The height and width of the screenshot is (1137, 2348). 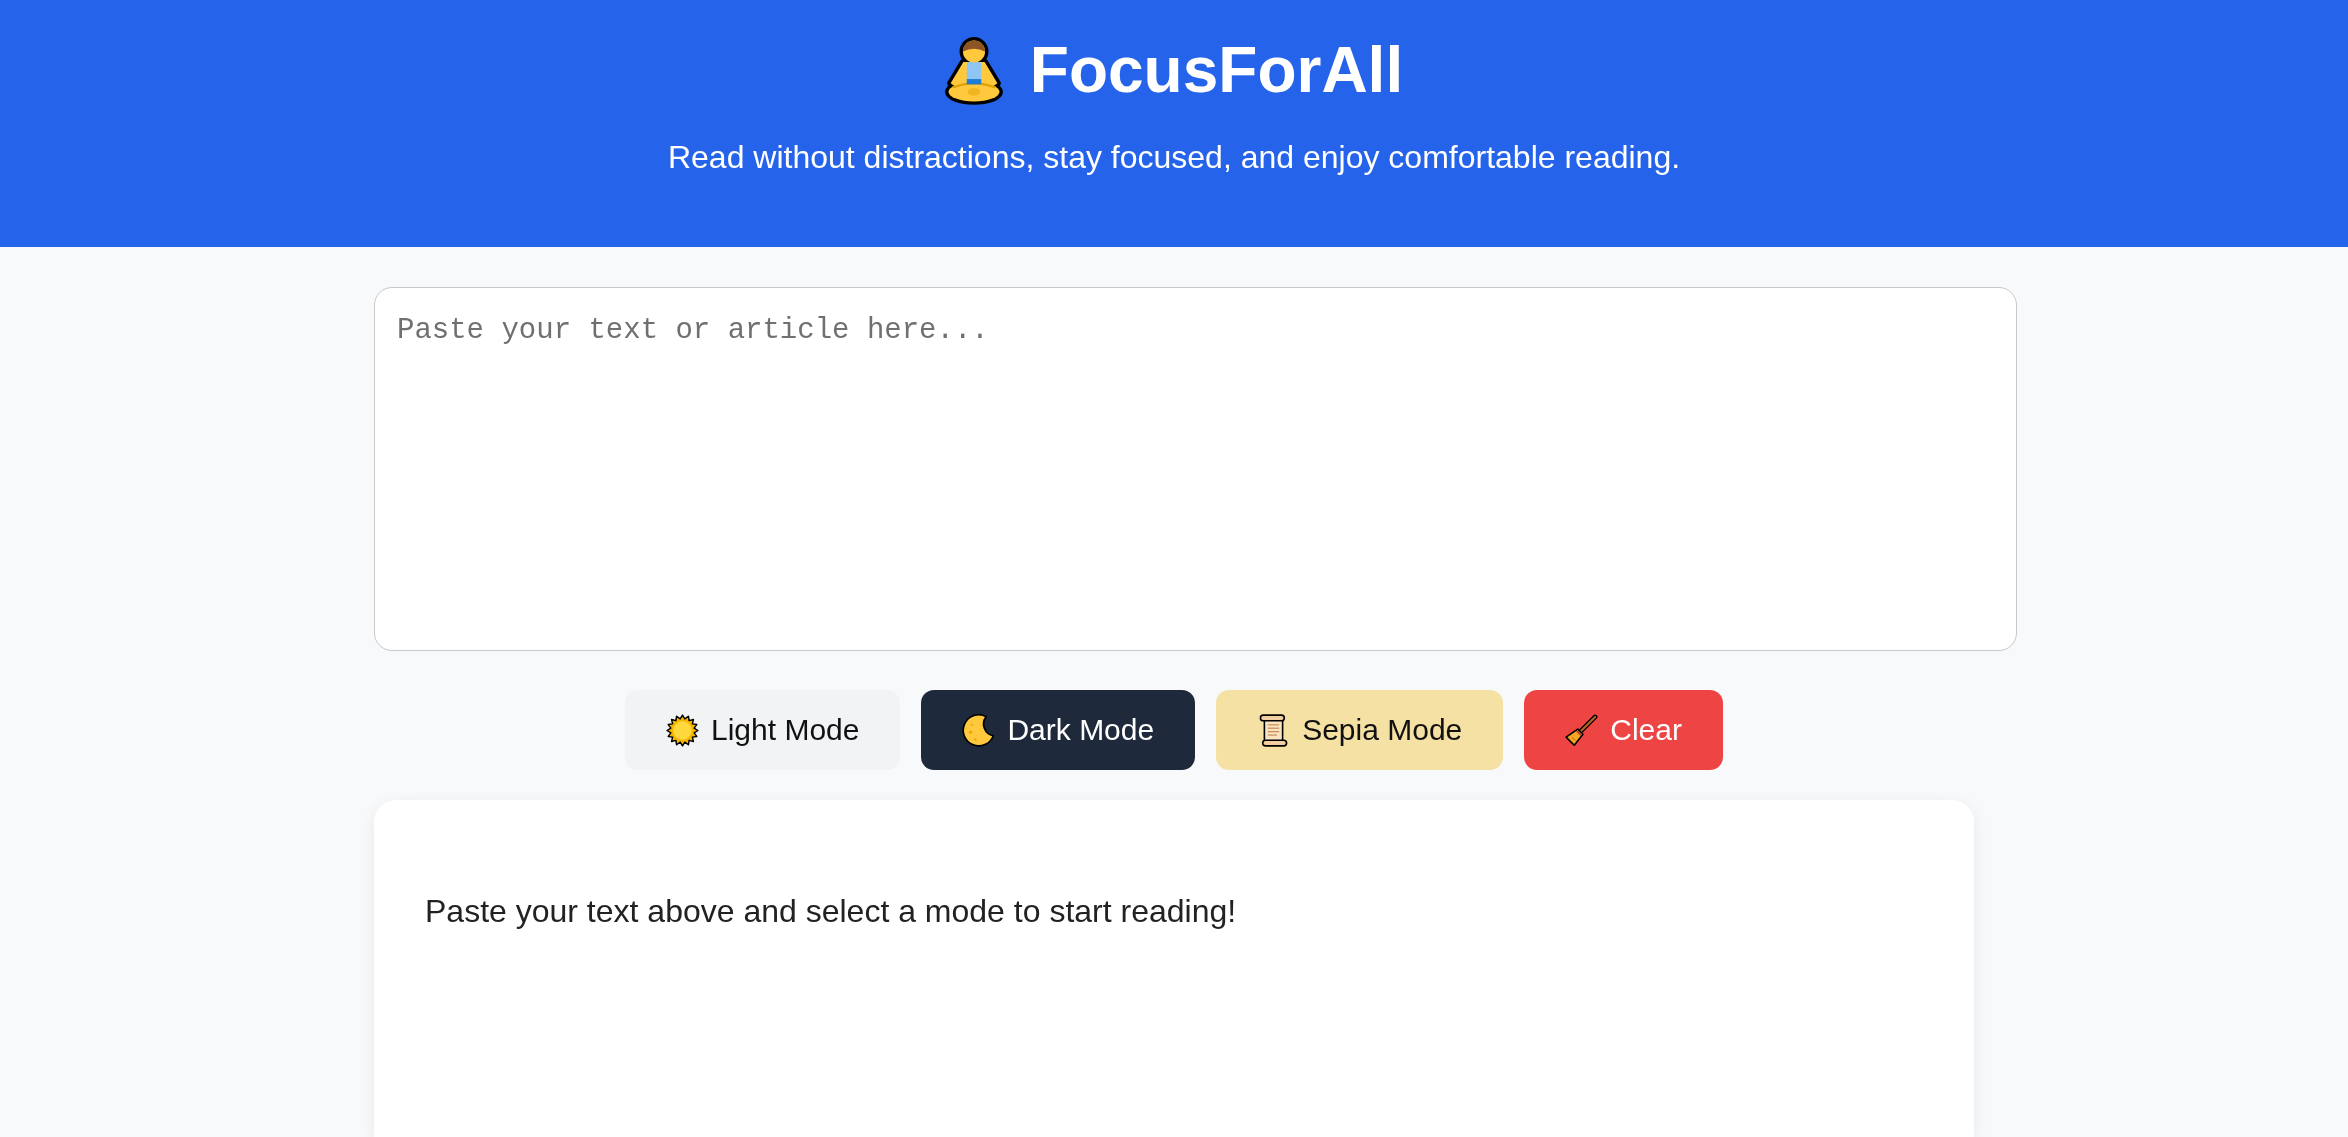 I want to click on moon-icon, so click(x=979, y=730).